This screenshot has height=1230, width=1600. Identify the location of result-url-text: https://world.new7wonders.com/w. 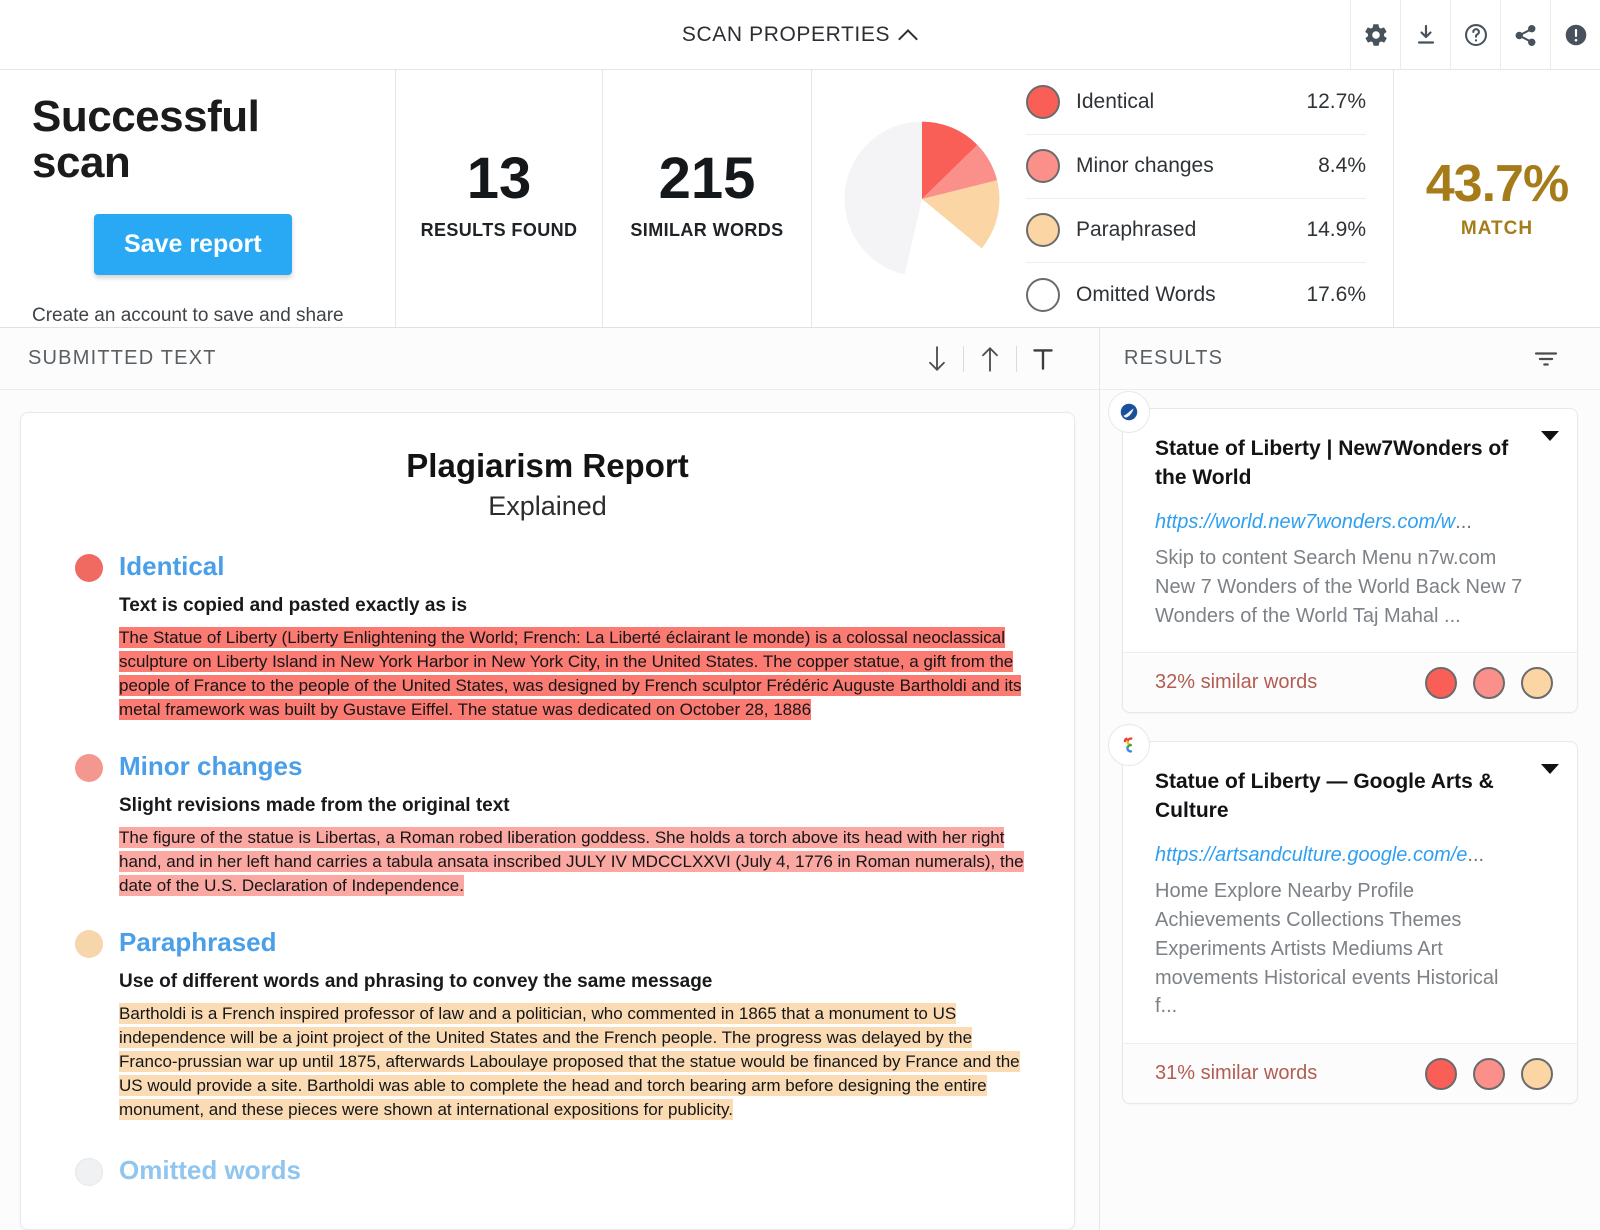
(1305, 521).